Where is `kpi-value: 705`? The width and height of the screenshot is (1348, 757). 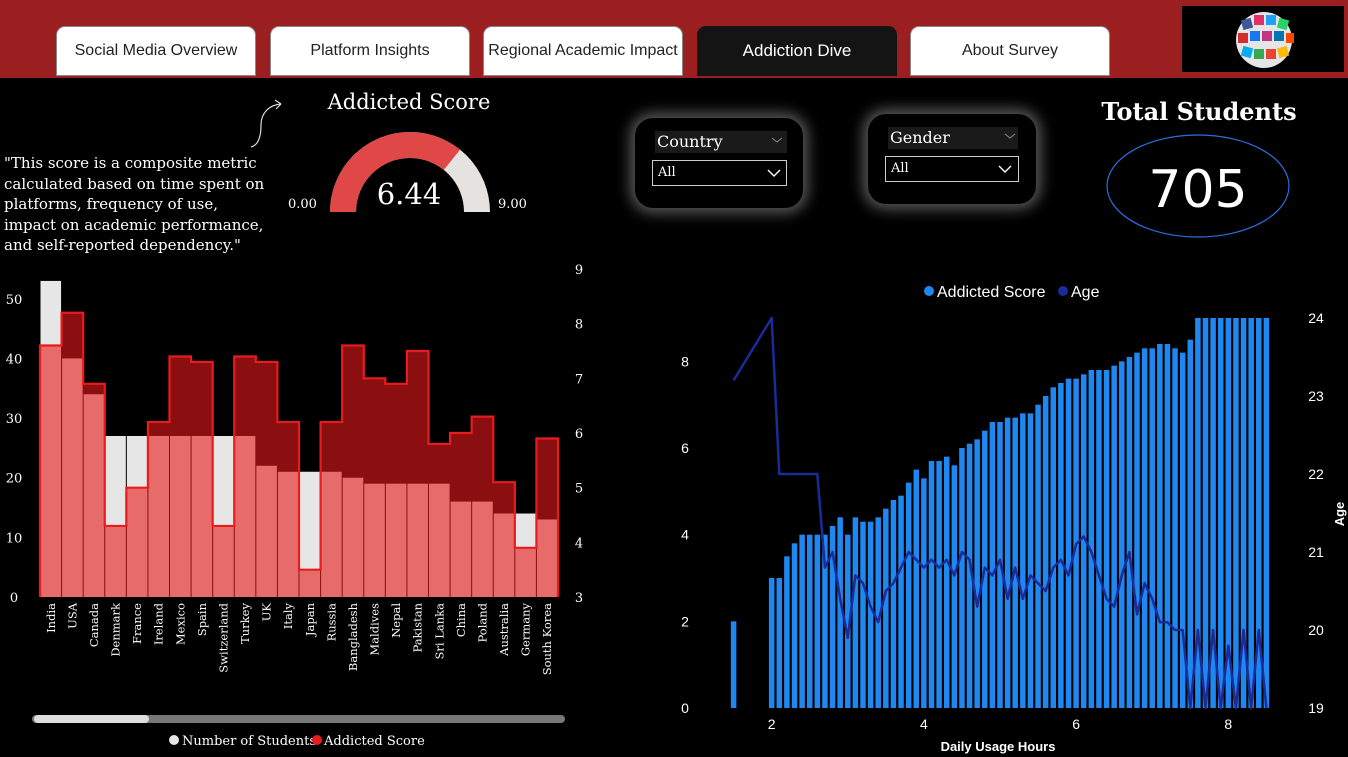 kpi-value: 705 is located at coordinates (1198, 190).